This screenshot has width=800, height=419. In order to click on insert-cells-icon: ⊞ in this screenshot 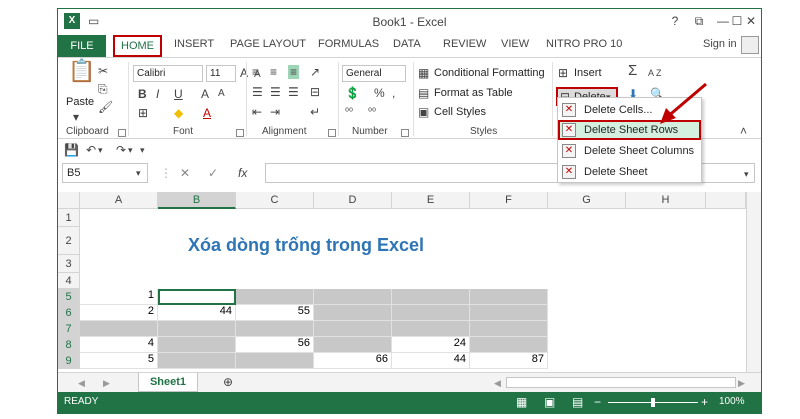, I will do `click(563, 73)`.